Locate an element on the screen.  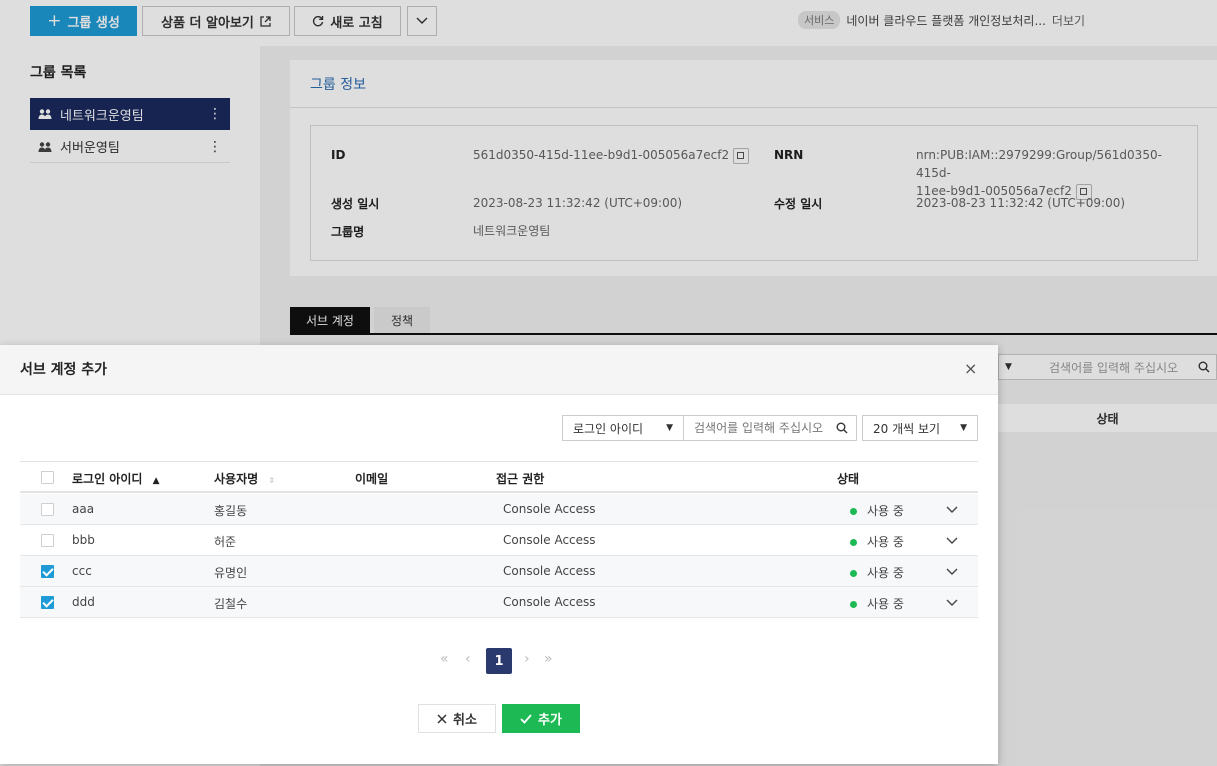
search-icon is located at coordinates (842, 428).